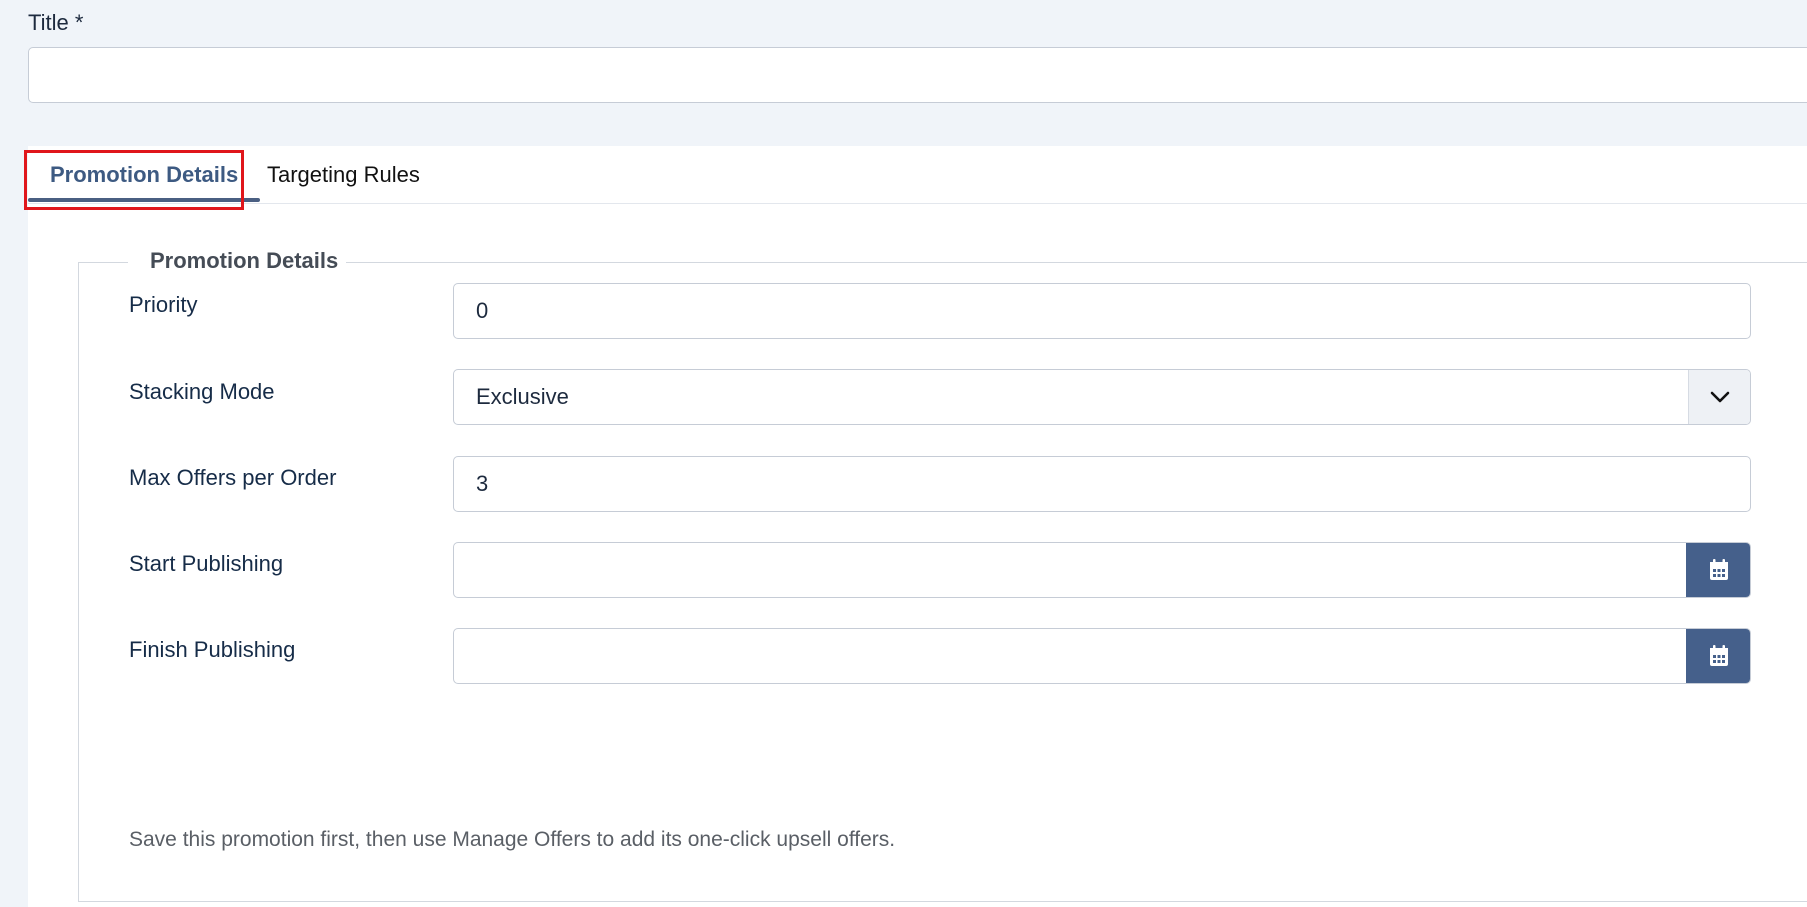  What do you see at coordinates (233, 477) in the screenshot?
I see `max-offers-label: Max Offers per Order` at bounding box center [233, 477].